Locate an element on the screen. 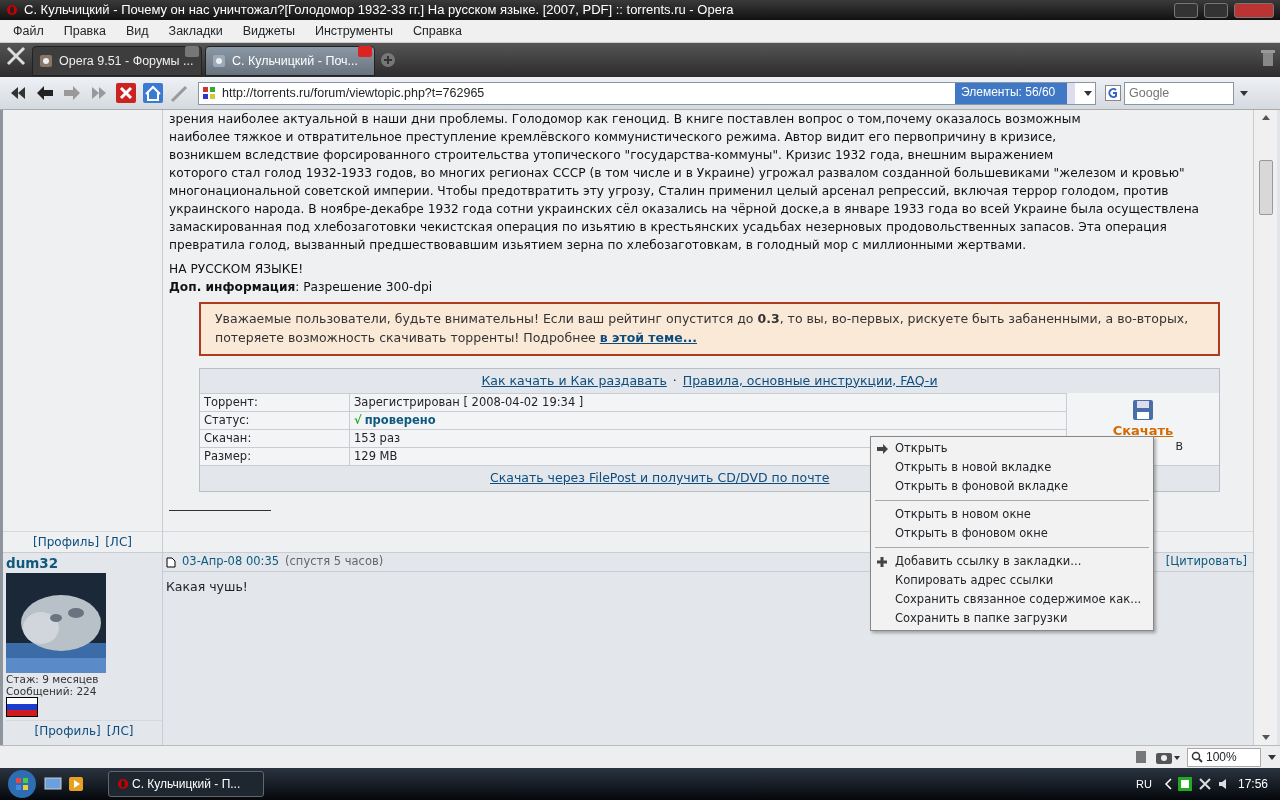 The height and width of the screenshot is (800, 1280). window-title: С. Кульчицкий - Почему он нас уничтожал?[Голодомор 1932-33 гг.] На русском языке. [2007, PDF] :: torrents.ru - Opera is located at coordinates (379, 10).